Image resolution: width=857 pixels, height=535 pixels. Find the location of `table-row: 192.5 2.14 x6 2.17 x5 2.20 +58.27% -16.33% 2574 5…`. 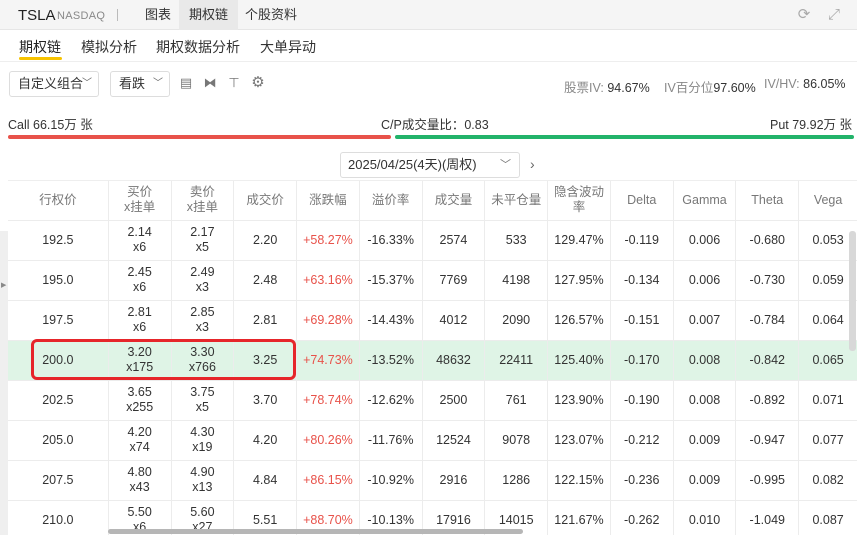

table-row: 192.5 2.14 x6 2.17 x5 2.20 +58.27% -16.33% 2574 5… is located at coordinates (432, 240).